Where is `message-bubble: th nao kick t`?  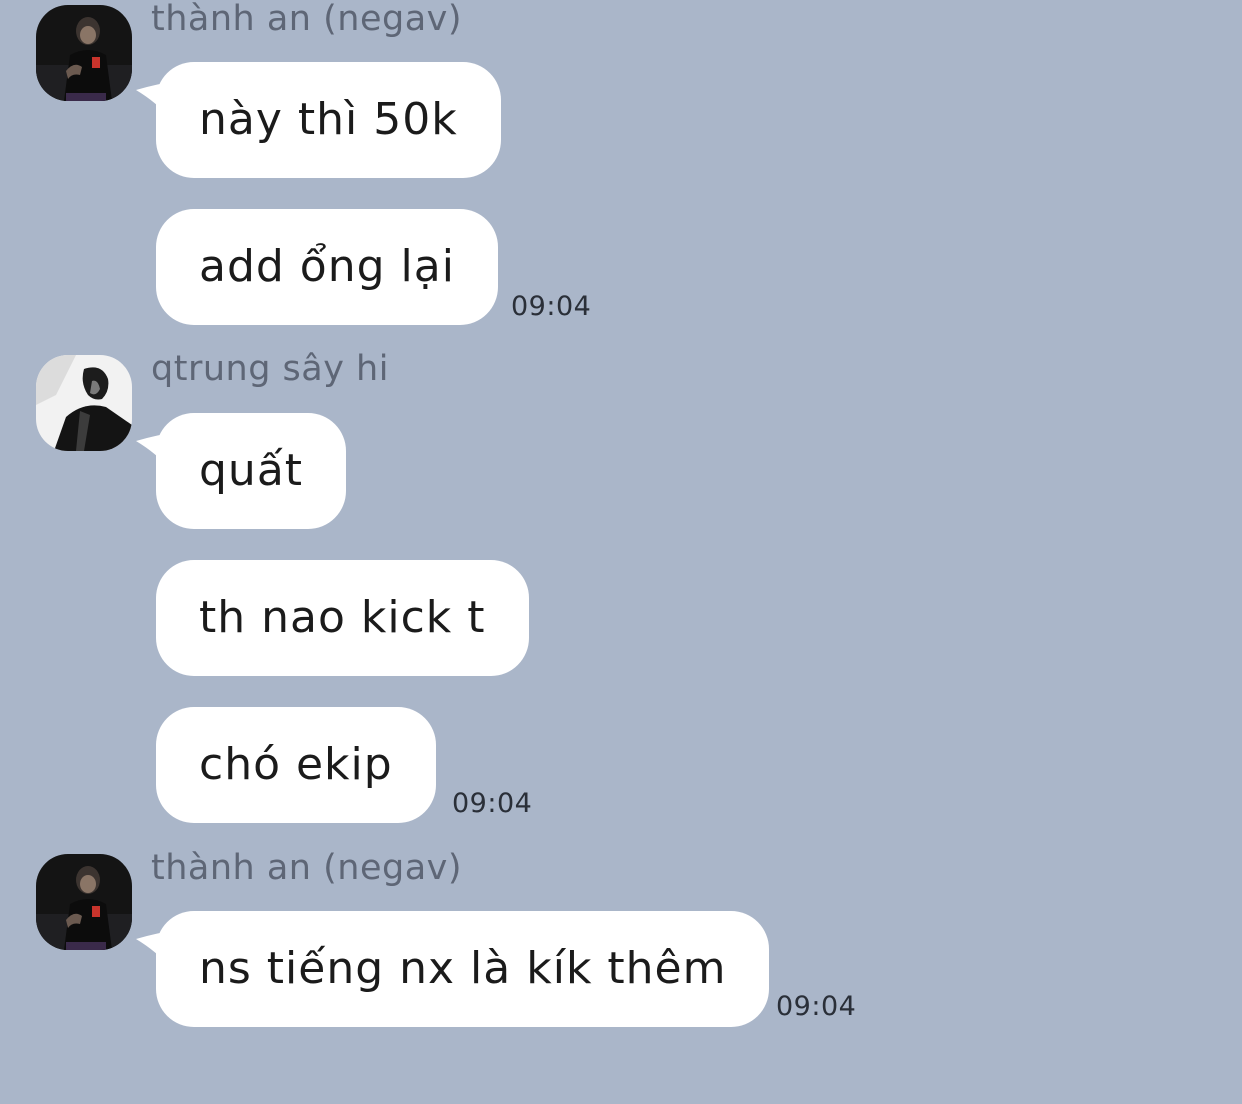 message-bubble: th nao kick t is located at coordinates (342, 618).